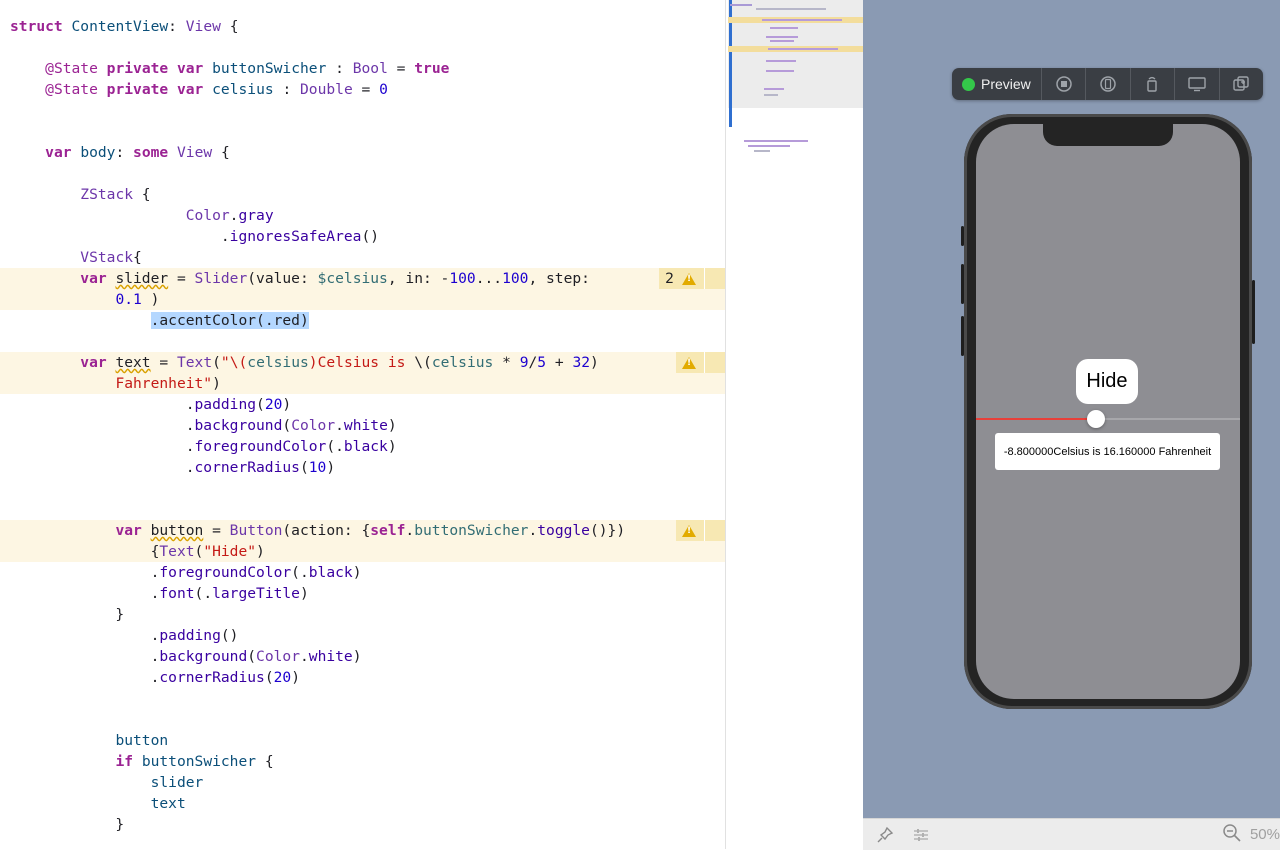  What do you see at coordinates (362, 761) in the screenshot?
I see `code-line: if buttonSwicher {` at bounding box center [362, 761].